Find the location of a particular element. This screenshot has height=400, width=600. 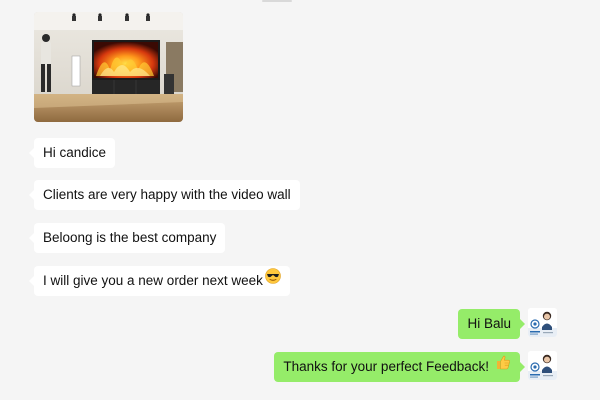

message-text: Beloong is the best company is located at coordinates (130, 237).